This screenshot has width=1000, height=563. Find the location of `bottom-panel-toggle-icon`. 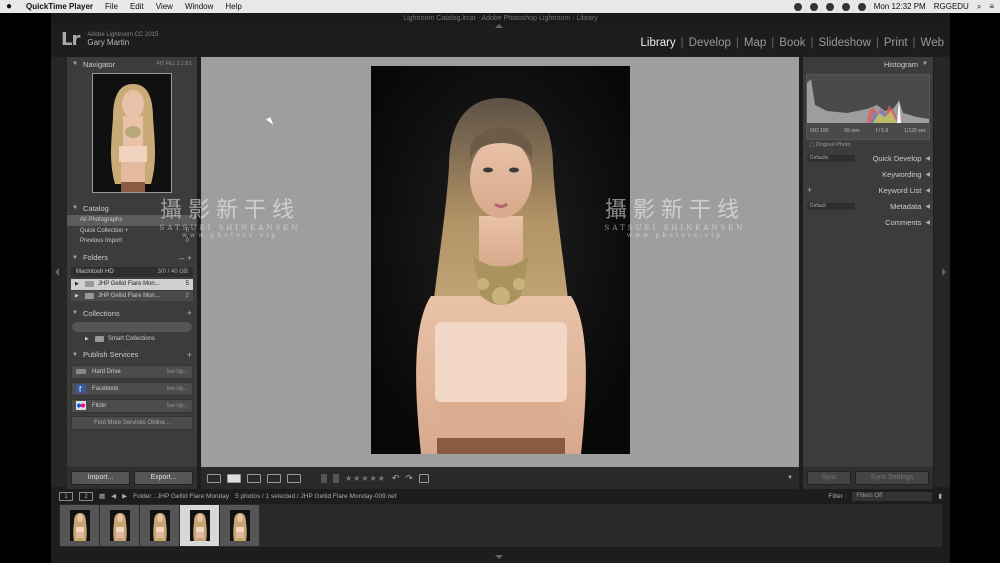

bottom-panel-toggle-icon is located at coordinates (499, 557).